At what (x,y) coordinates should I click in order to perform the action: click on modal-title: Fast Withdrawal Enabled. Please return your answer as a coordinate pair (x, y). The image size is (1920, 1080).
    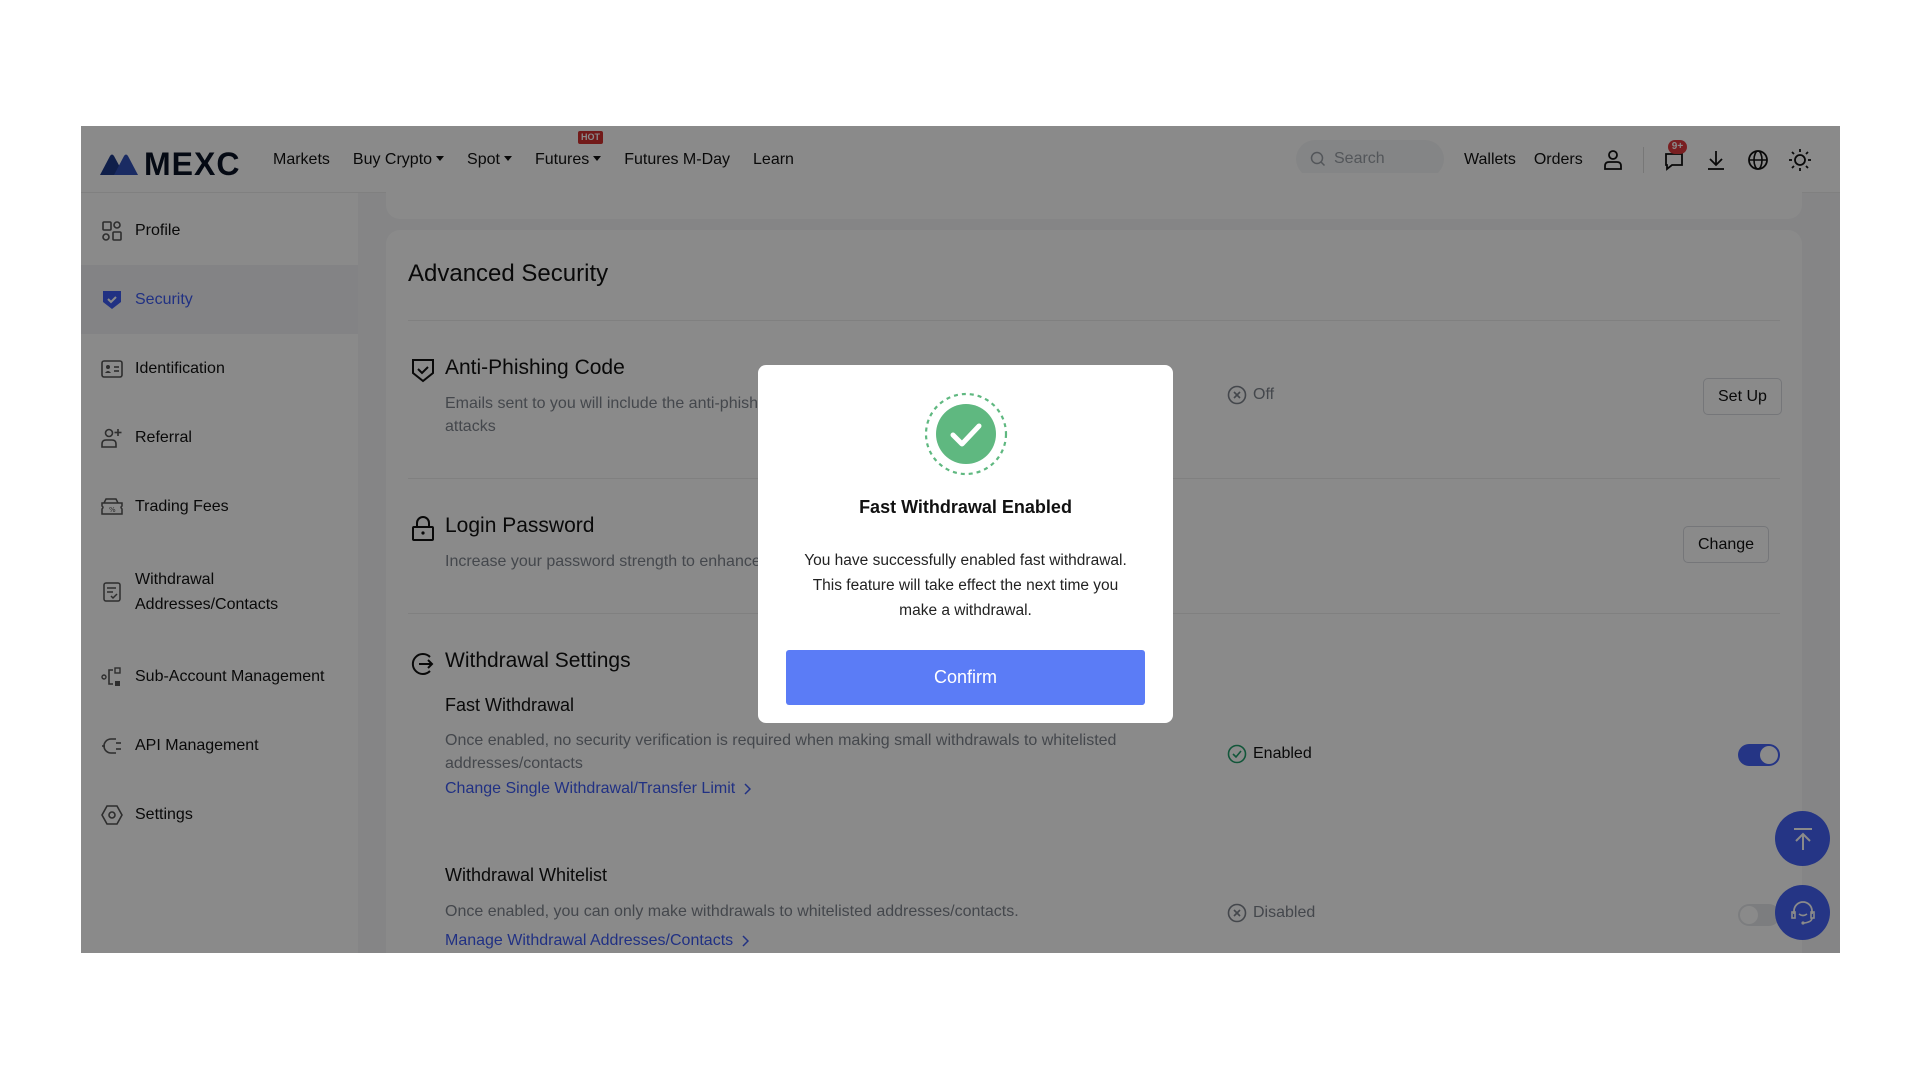
    Looking at the image, I should click on (965, 507).